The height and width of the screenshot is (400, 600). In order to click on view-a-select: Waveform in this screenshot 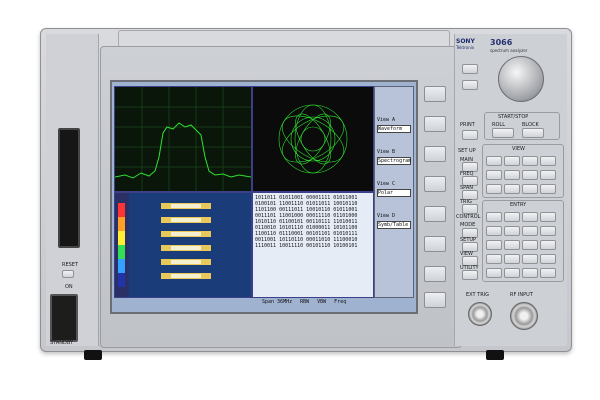, I will do `click(394, 129)`.